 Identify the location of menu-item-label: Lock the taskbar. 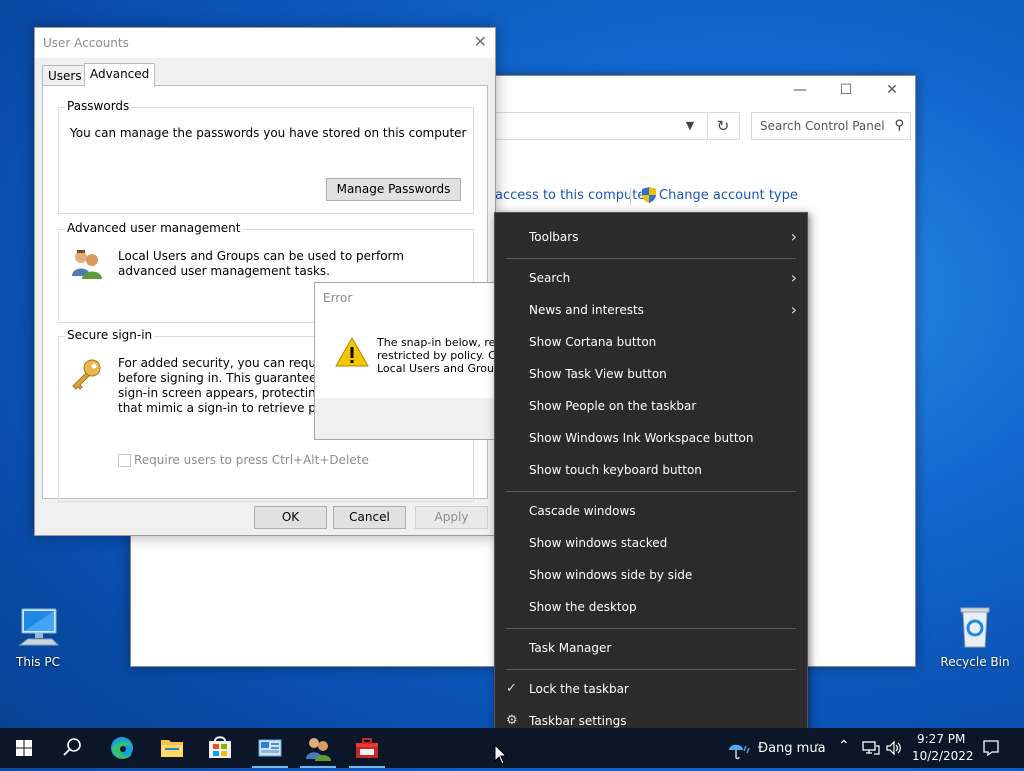
(579, 689).